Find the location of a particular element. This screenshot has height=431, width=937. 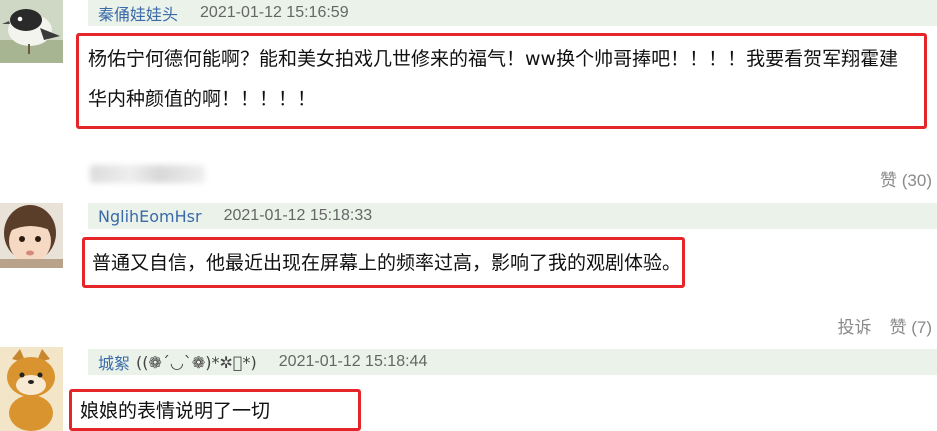

comment-timestamp: 2021-01-12 15:18:44 is located at coordinates (353, 361).